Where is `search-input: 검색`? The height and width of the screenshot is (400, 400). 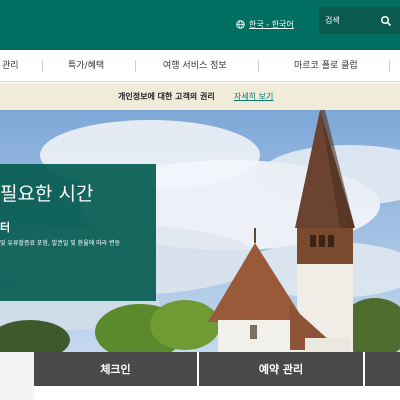 search-input: 검색 is located at coordinates (352, 20).